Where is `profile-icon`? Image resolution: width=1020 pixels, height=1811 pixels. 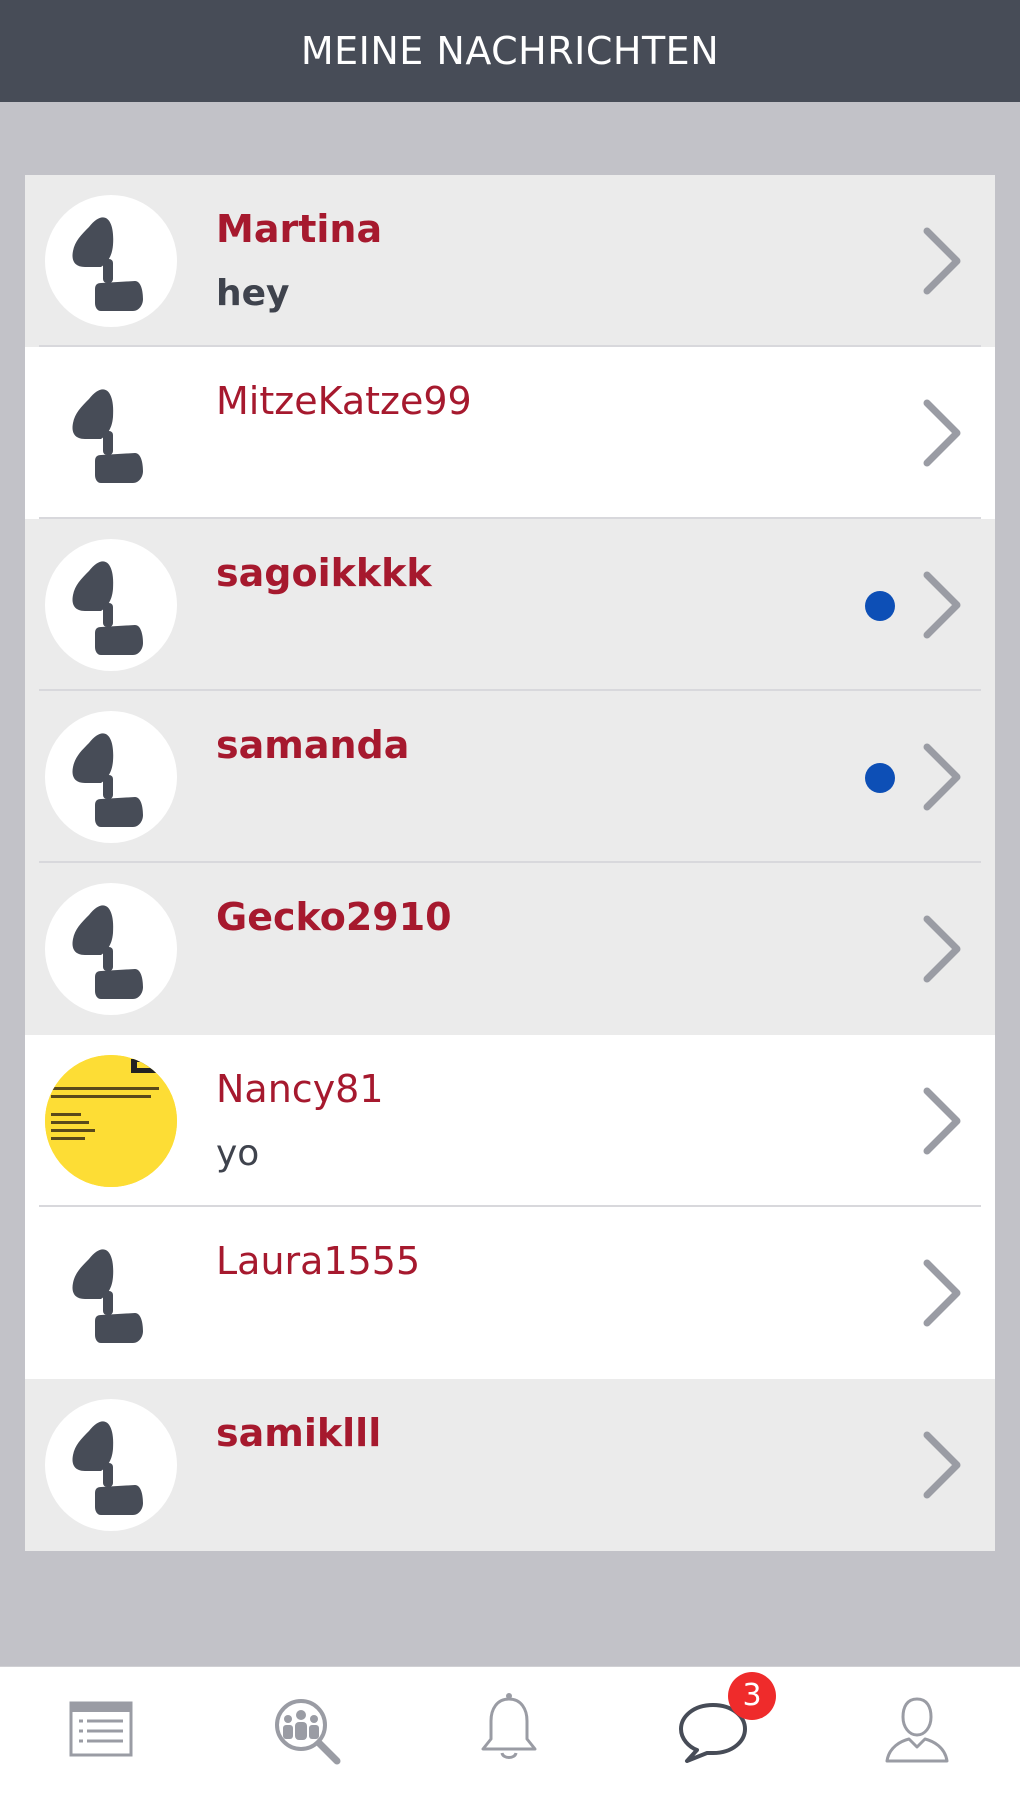 profile-icon is located at coordinates (917, 1730).